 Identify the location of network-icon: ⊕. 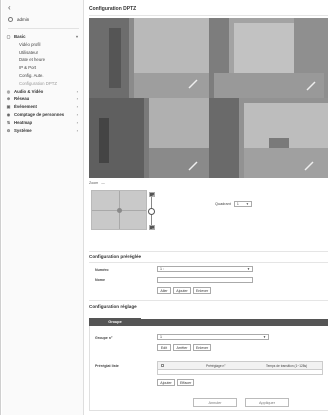
(8, 99).